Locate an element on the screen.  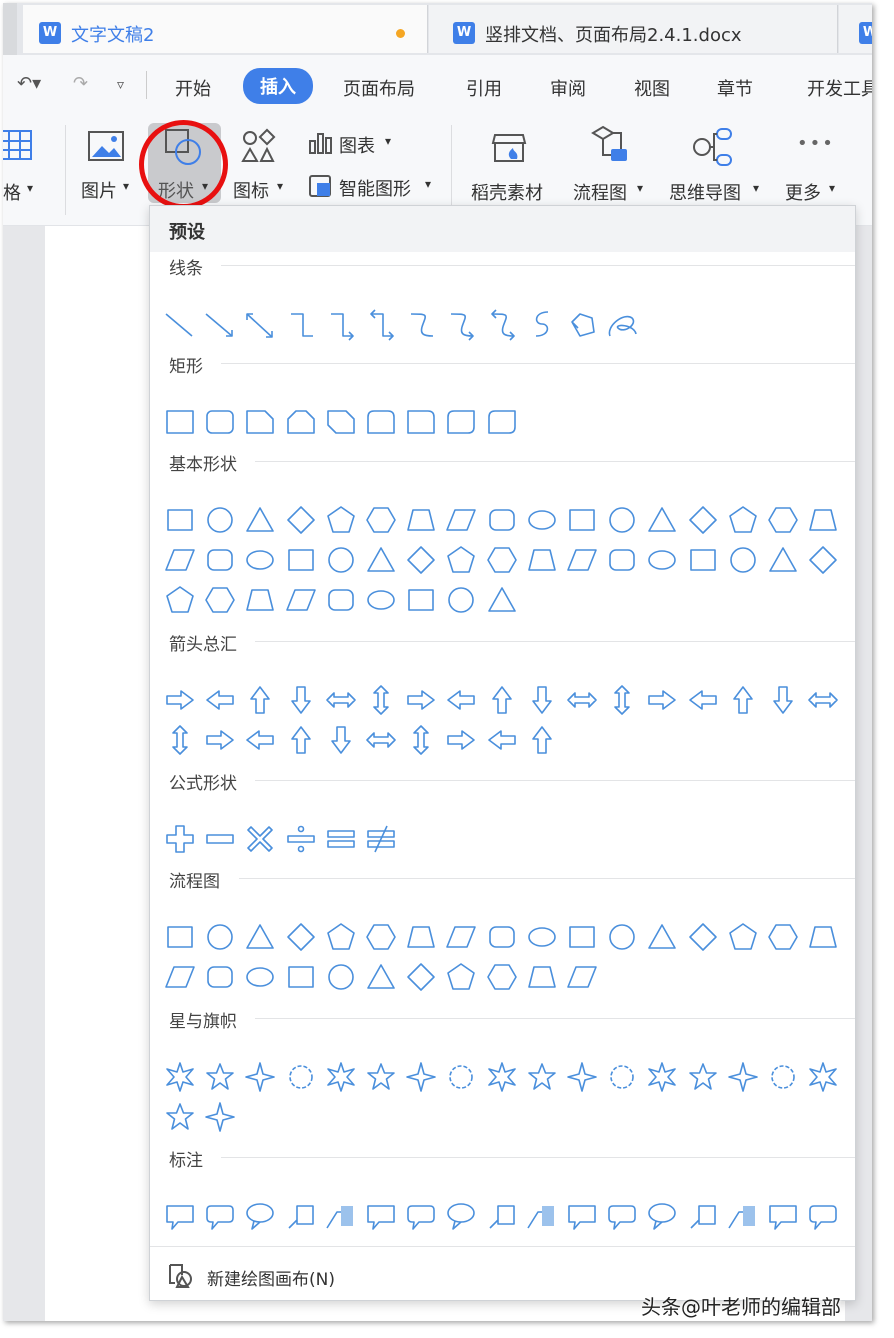
table-button: 格 ▾ is located at coordinates (28, 165).